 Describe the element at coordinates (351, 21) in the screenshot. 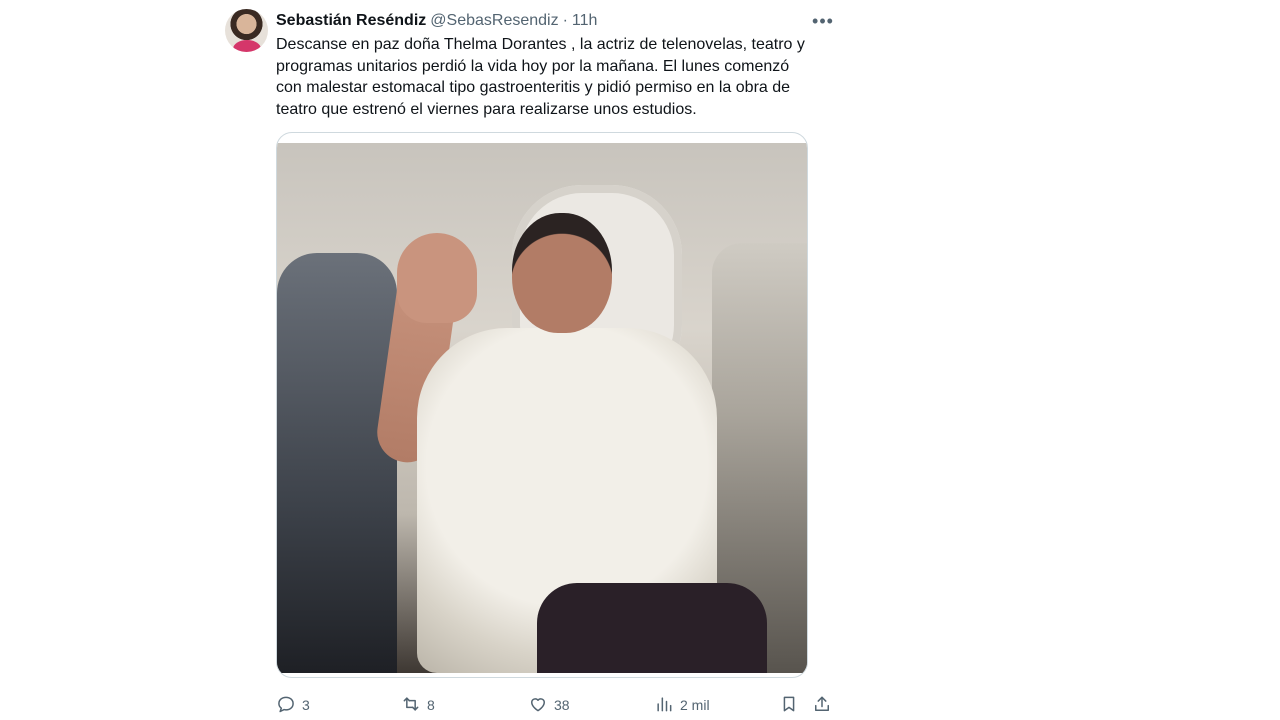

I see `author-display-name: Sebastián Reséndiz` at that location.